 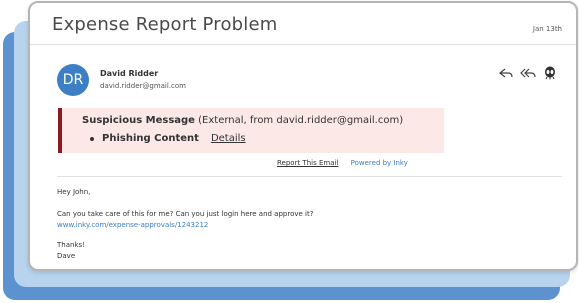 I want to click on warning-threat: Phishing Content, so click(x=150, y=138).